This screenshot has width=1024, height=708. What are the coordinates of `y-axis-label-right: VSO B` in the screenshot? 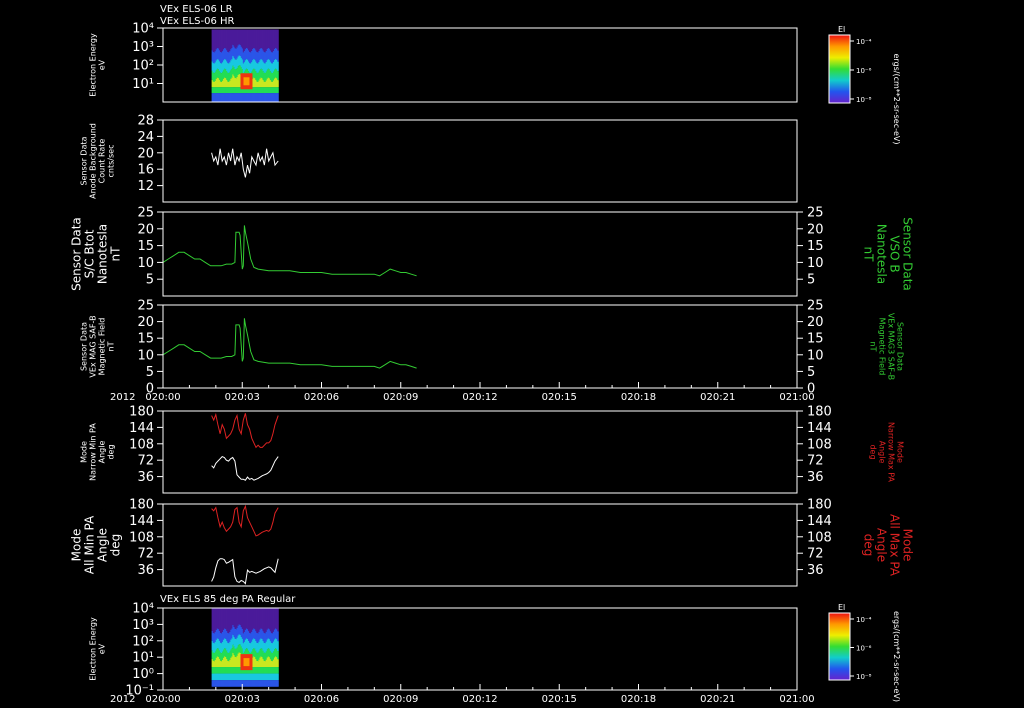 It's located at (895, 253).